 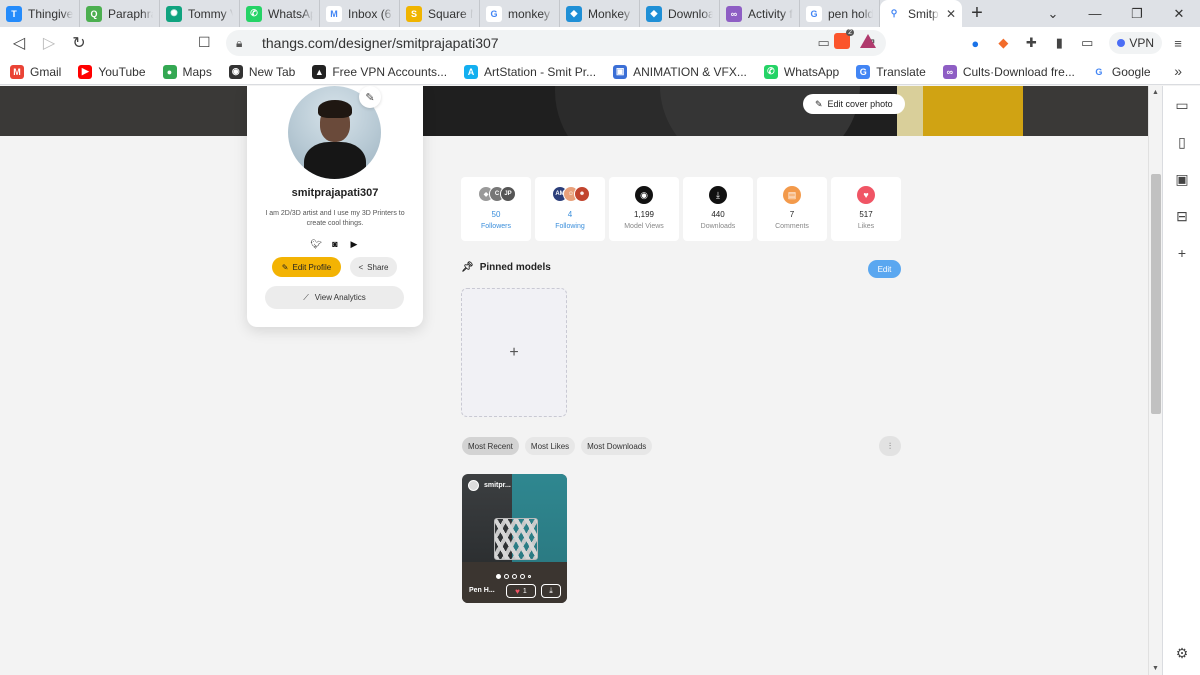 I want to click on filter-most-likes: Most Likes, so click(x=550, y=446).